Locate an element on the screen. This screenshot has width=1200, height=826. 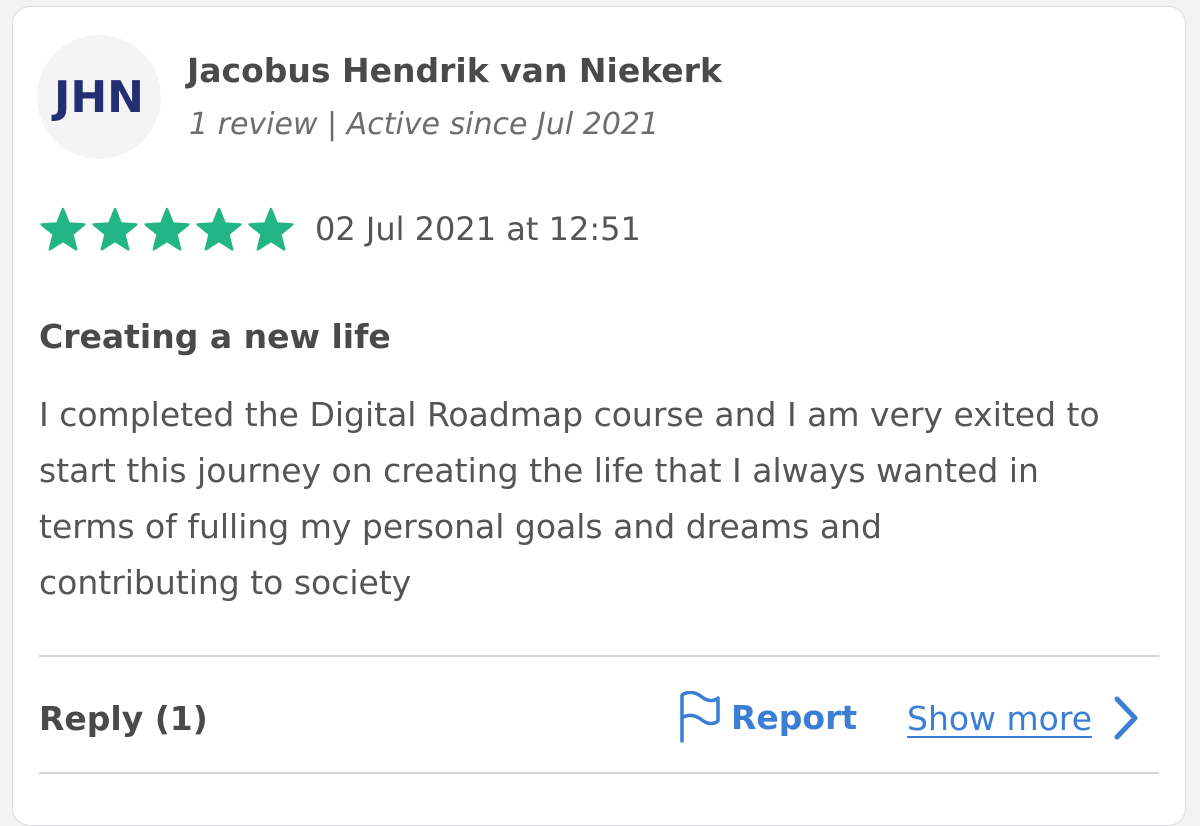
show-more-label: Show more is located at coordinates (1000, 718).